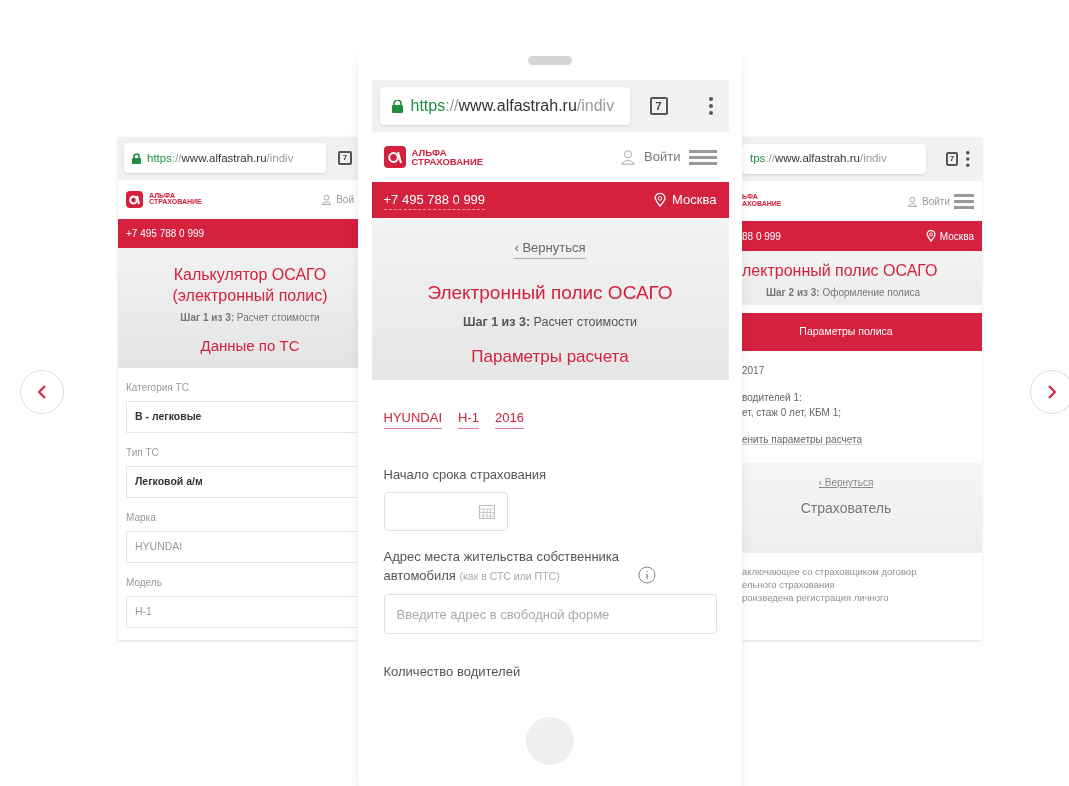  What do you see at coordinates (465, 474) in the screenshot?
I see `field-label: Начало срока страхования` at bounding box center [465, 474].